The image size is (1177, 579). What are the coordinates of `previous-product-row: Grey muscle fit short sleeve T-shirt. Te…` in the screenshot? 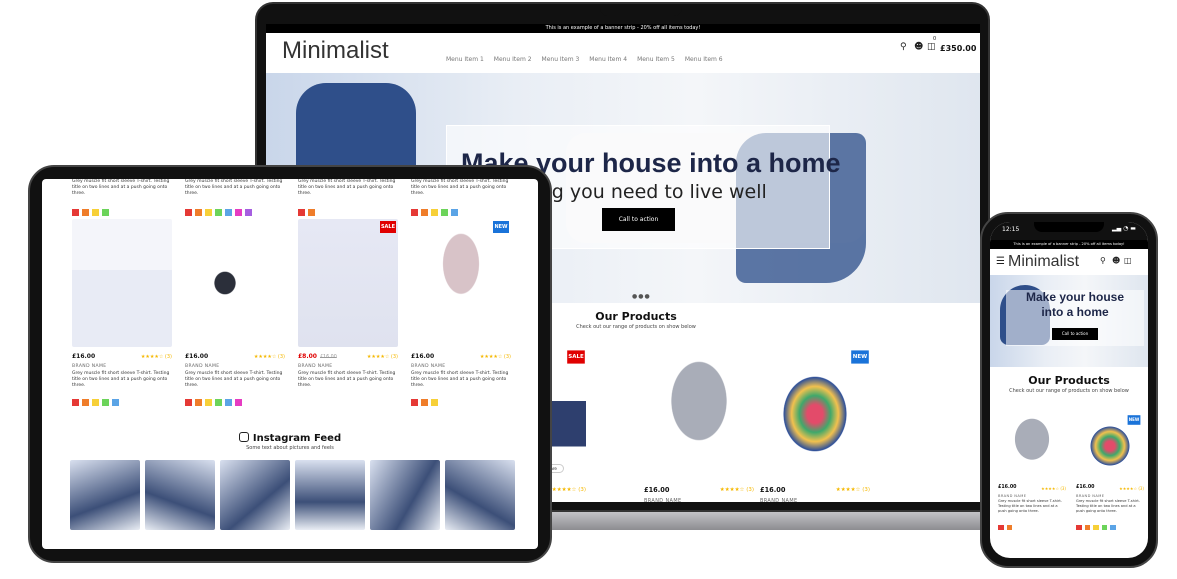 It's located at (290, 199).